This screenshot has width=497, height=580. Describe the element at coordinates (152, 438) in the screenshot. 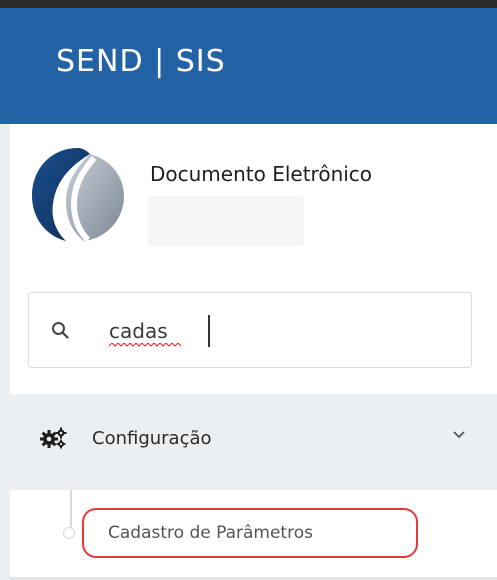

I see `menu-section-label: Configuração` at that location.